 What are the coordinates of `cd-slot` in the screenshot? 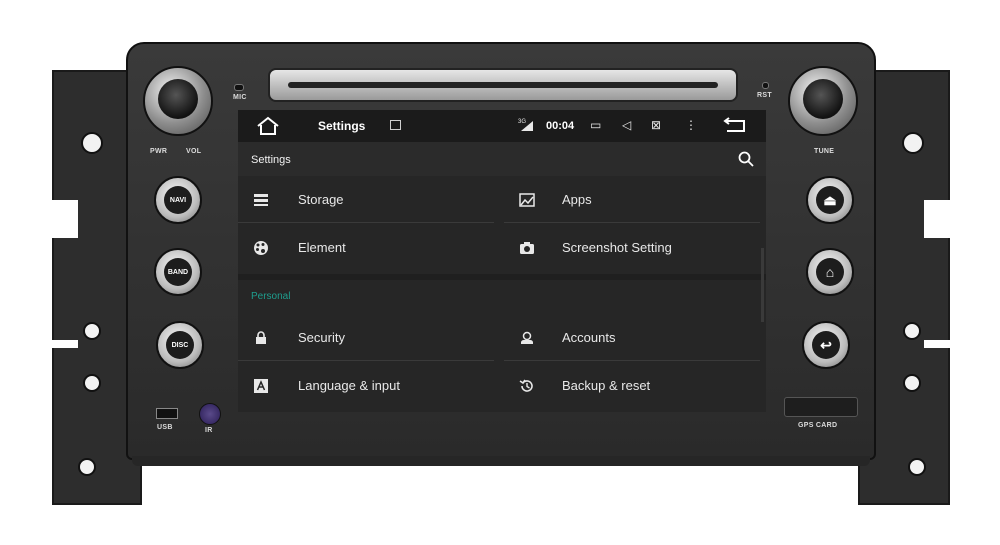 It's located at (503, 85).